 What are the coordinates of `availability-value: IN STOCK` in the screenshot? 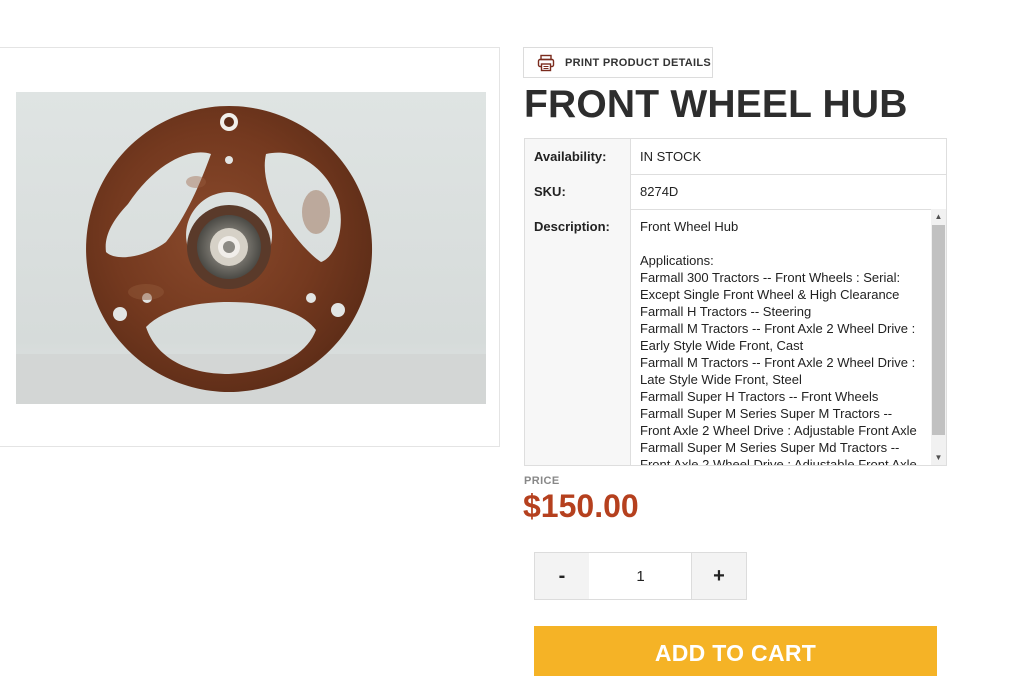 It's located at (671, 156).